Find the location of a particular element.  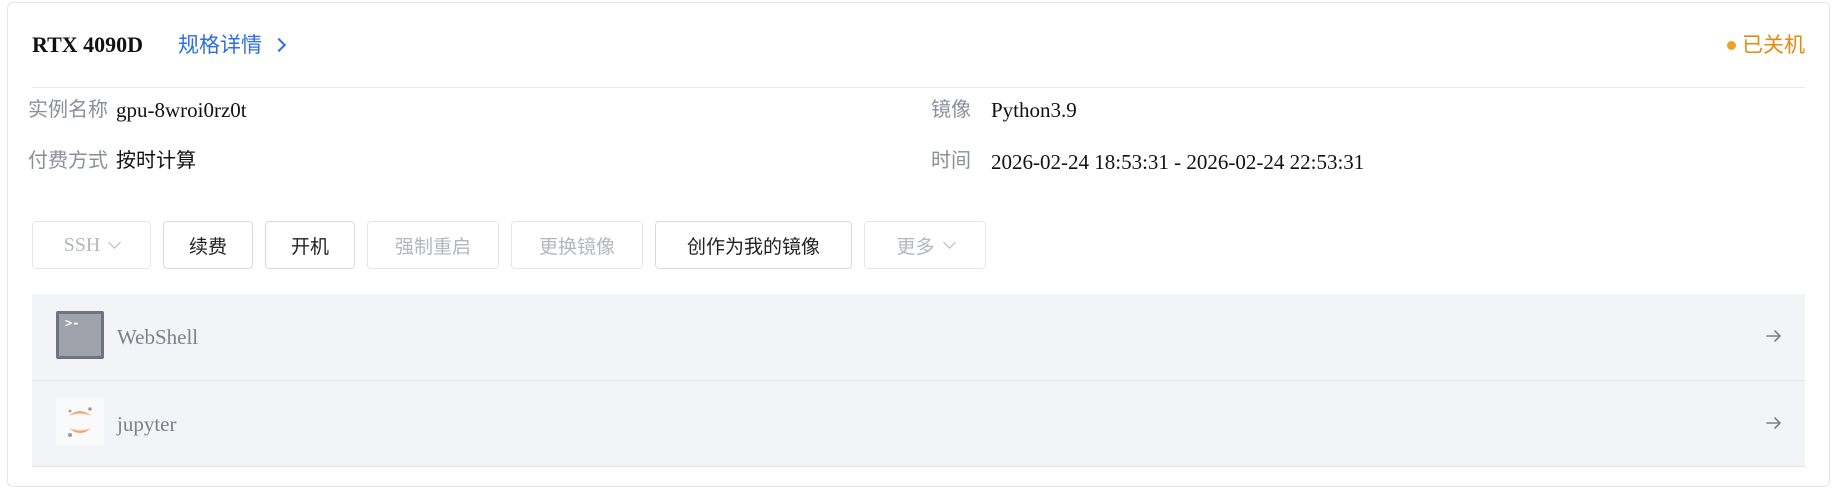

image-label: 镜像 is located at coordinates (951, 109).